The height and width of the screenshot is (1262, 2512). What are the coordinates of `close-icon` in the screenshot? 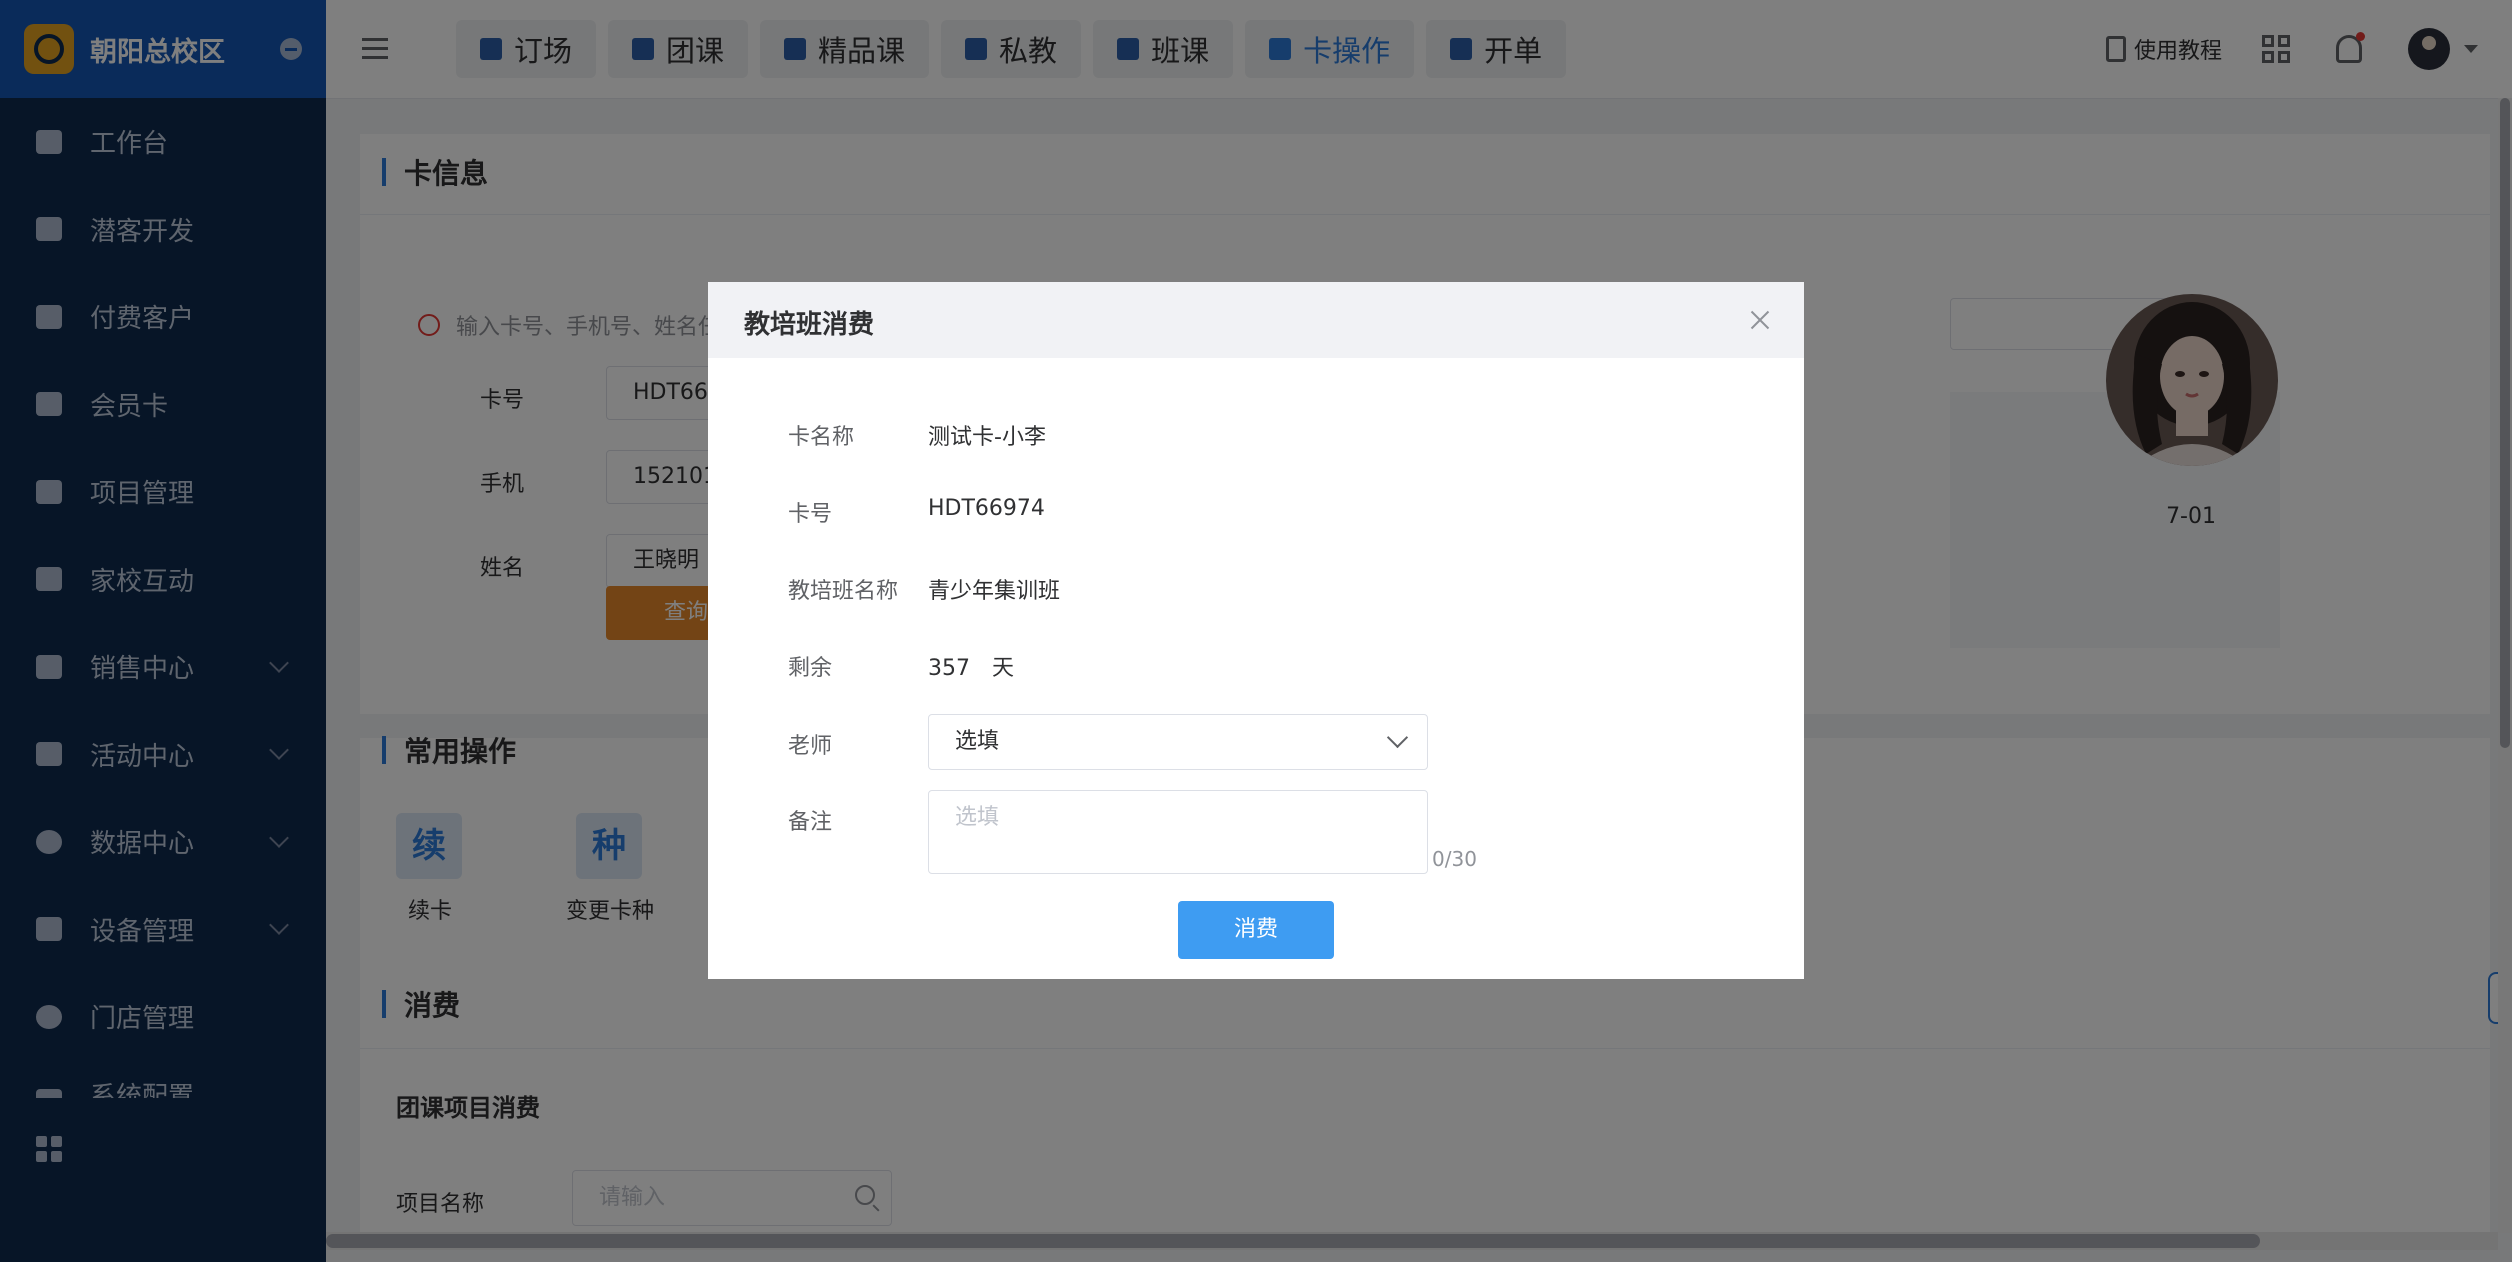 It's located at (1760, 320).